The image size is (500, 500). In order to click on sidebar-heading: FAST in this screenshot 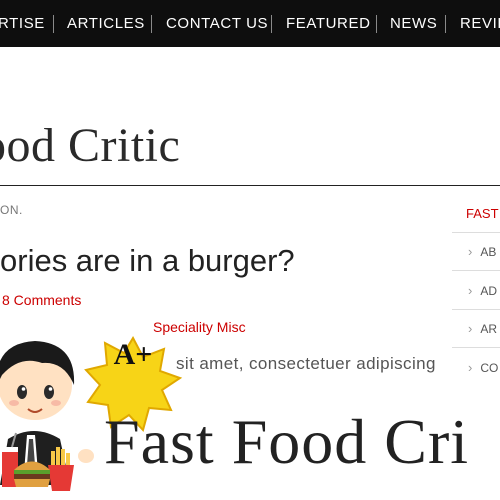, I will do `click(482, 213)`.